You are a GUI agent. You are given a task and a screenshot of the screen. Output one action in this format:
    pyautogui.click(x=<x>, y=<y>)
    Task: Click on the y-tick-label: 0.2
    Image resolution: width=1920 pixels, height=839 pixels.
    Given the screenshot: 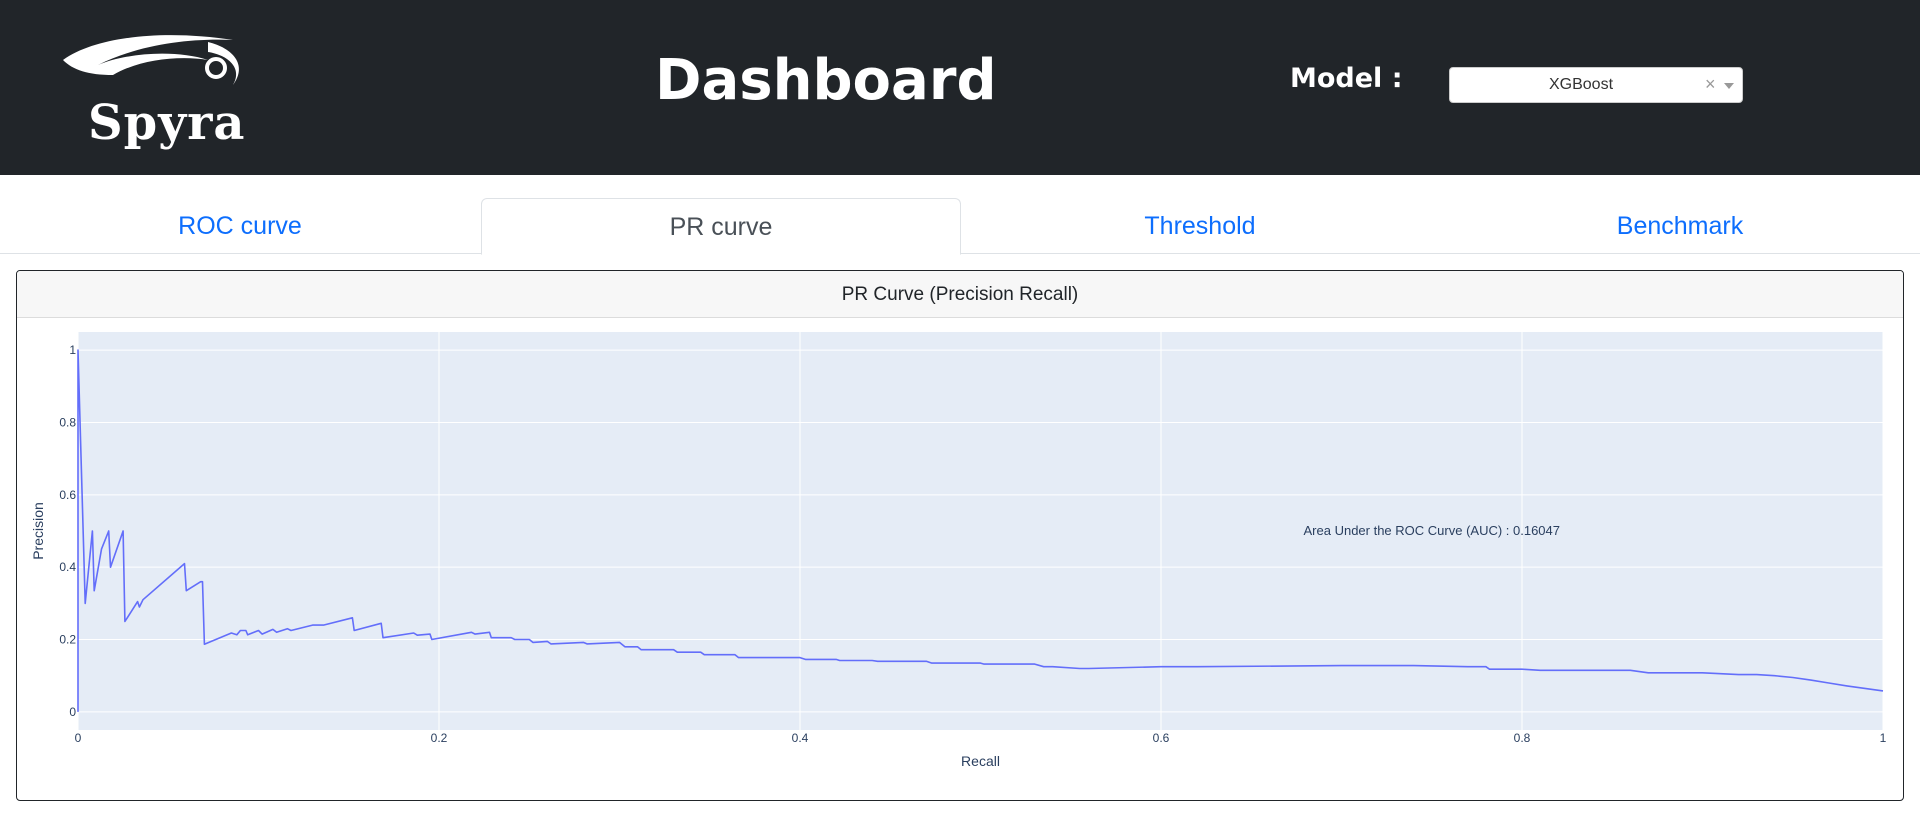 What is the action you would take?
    pyautogui.click(x=67, y=640)
    